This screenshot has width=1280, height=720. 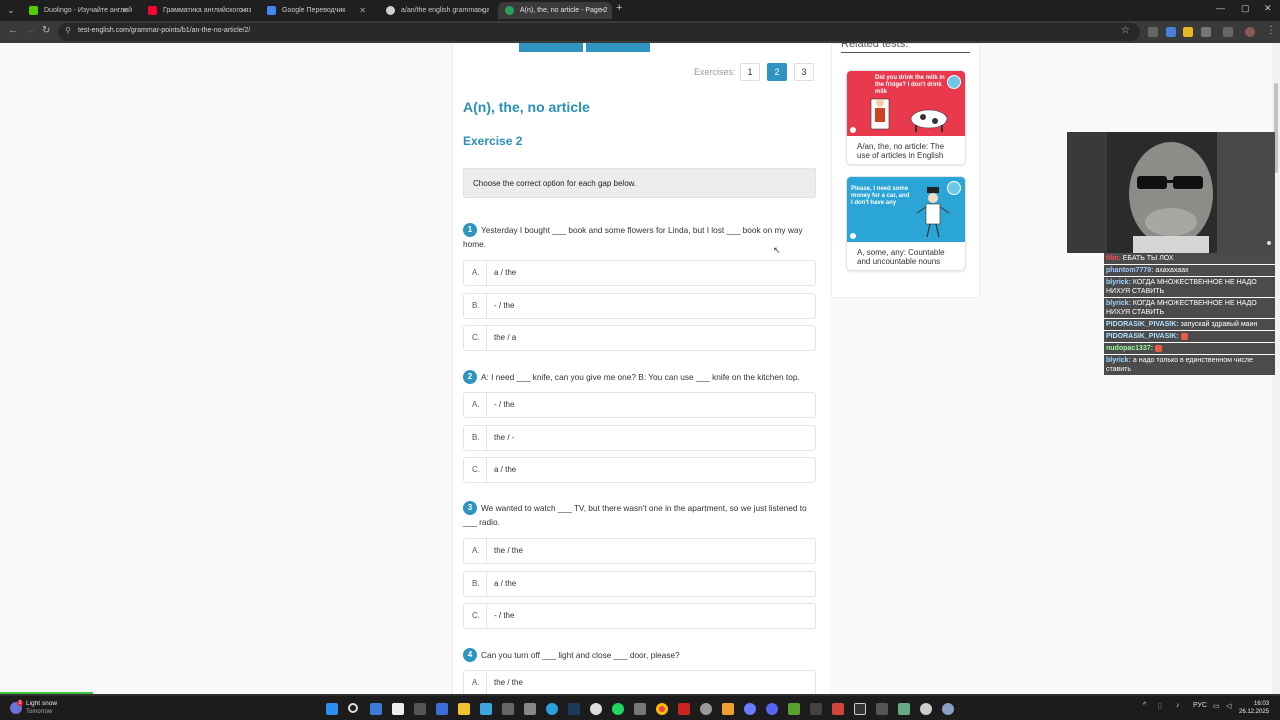 I want to click on weather-title: Light snow, so click(x=42, y=703).